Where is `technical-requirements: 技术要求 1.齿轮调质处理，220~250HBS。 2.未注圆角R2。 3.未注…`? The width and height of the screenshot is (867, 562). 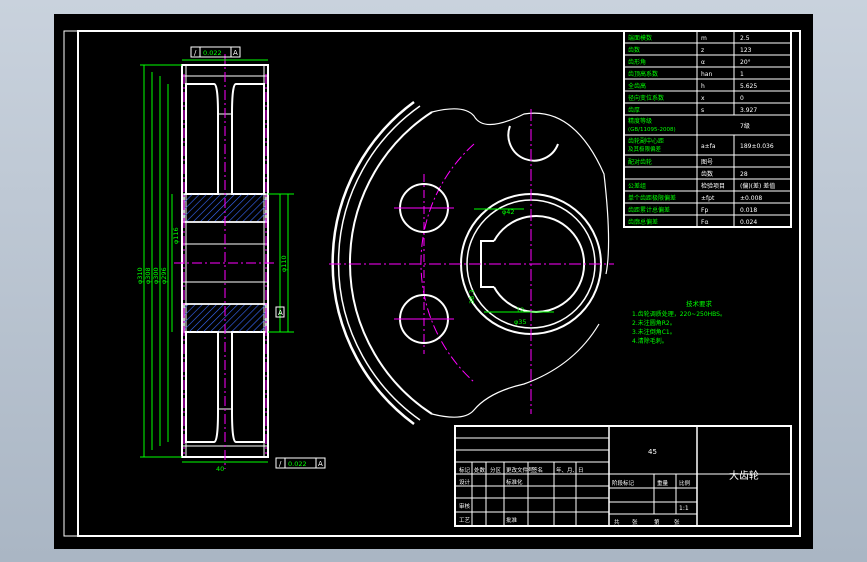 technical-requirements: 技术要求 1.齿轮调质处理，220~250HBS。 2.未注圆角R2。 3.未注… is located at coordinates (679, 322).